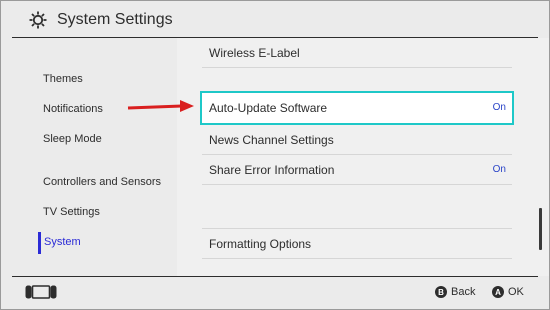  What do you see at coordinates (275, 292) in the screenshot?
I see `footer: B Back A OK` at bounding box center [275, 292].